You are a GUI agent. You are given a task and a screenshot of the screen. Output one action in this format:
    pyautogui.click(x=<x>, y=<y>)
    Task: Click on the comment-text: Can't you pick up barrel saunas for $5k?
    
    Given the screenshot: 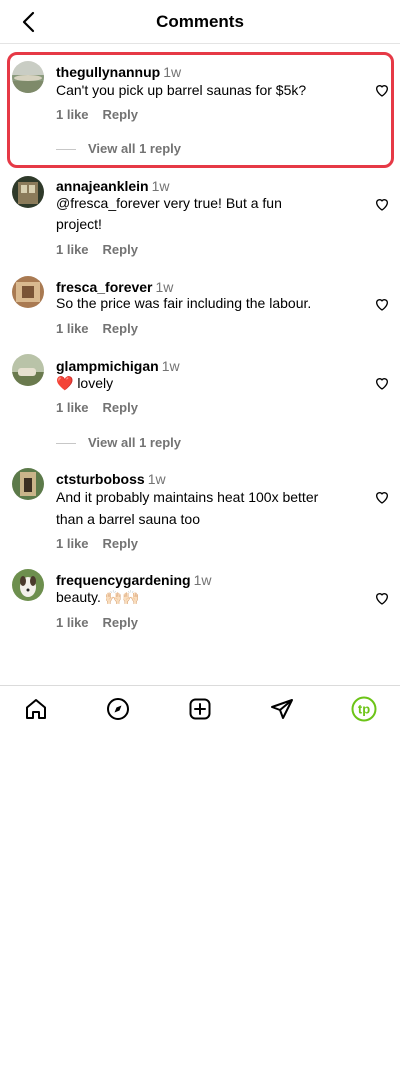 What is the action you would take?
    pyautogui.click(x=181, y=90)
    